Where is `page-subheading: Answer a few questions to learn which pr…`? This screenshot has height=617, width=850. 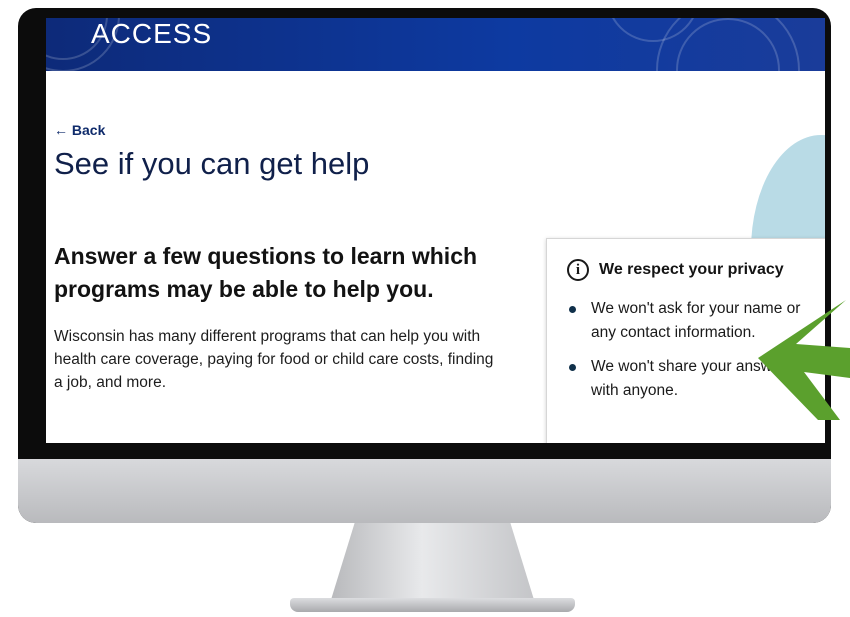 page-subheading: Answer a few questions to learn which pr… is located at coordinates (266, 272).